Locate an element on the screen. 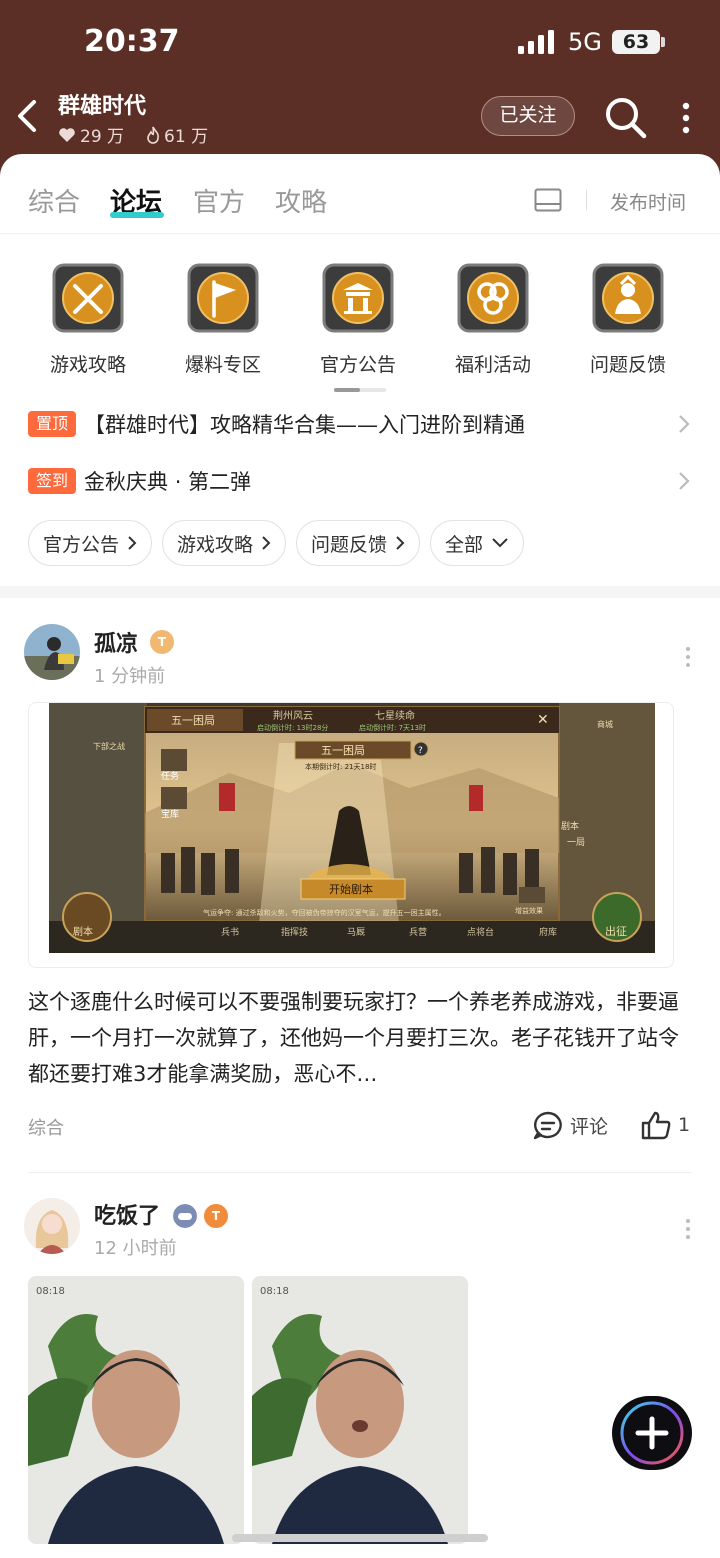  image-task-label: 任务 is located at coordinates (170, 776).